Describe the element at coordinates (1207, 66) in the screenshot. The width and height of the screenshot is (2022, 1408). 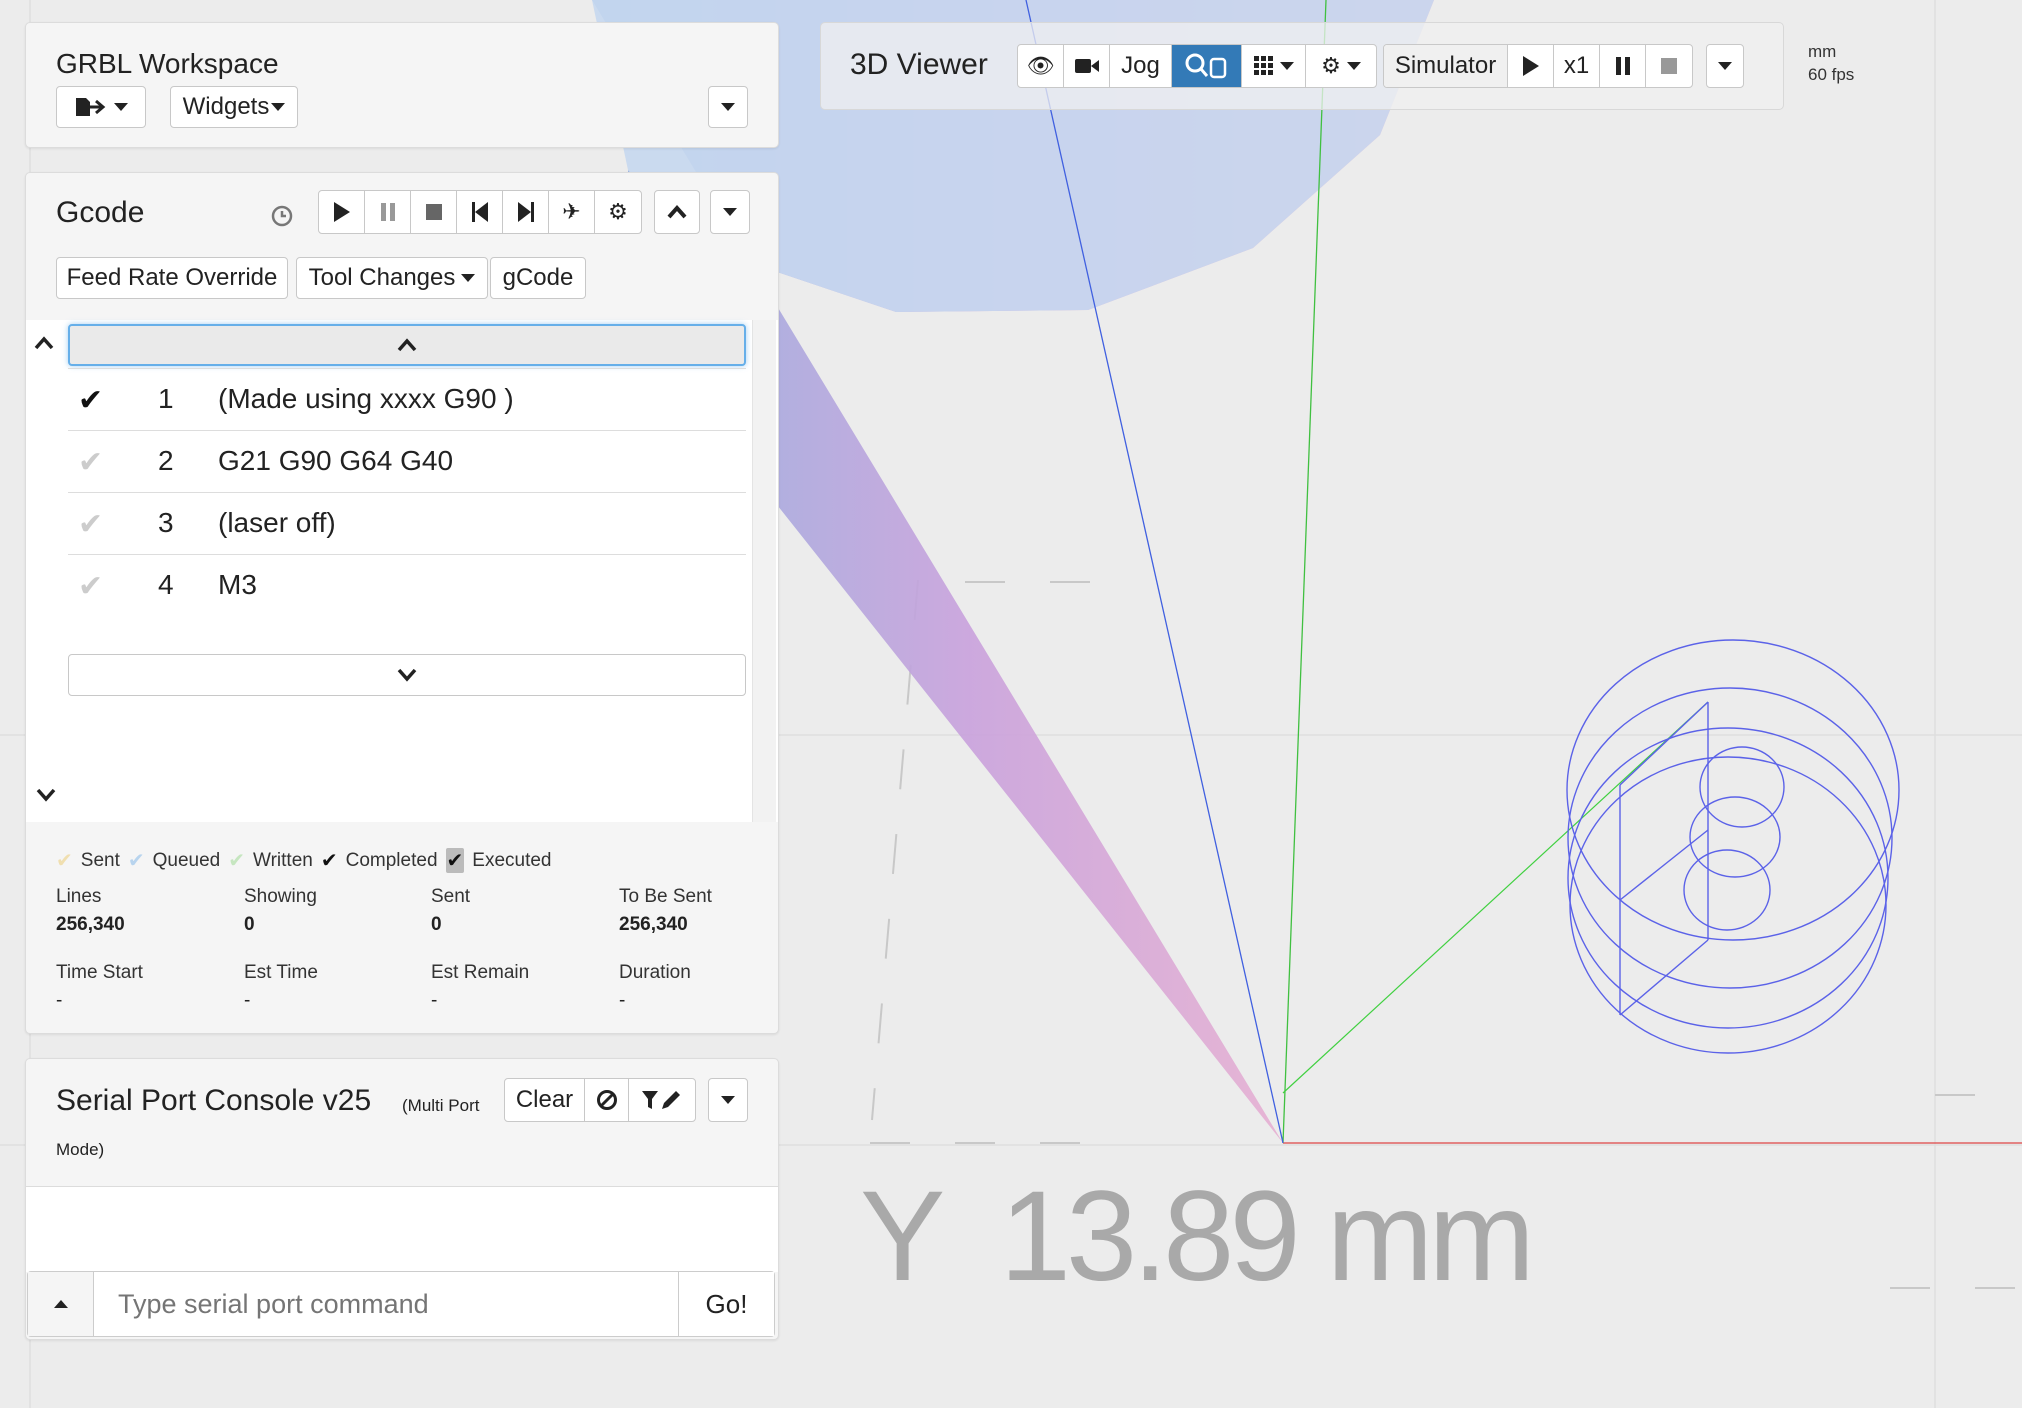
I see `inspect-button` at that location.